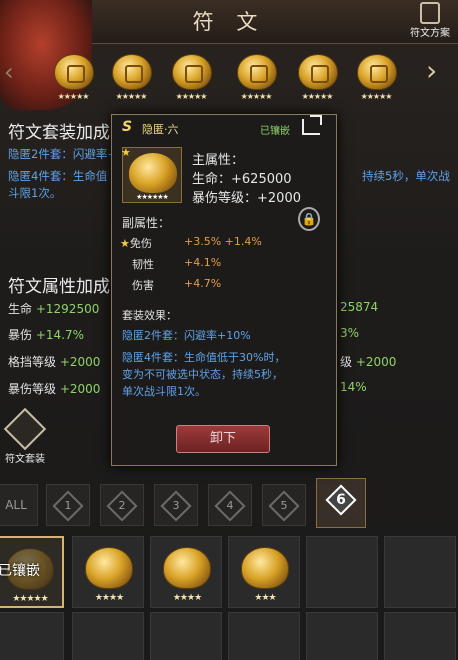  Describe the element at coordinates (186, 335) in the screenshot. I see `set-effect-line-1: 隐匿2件套：闪避率+10%` at that location.